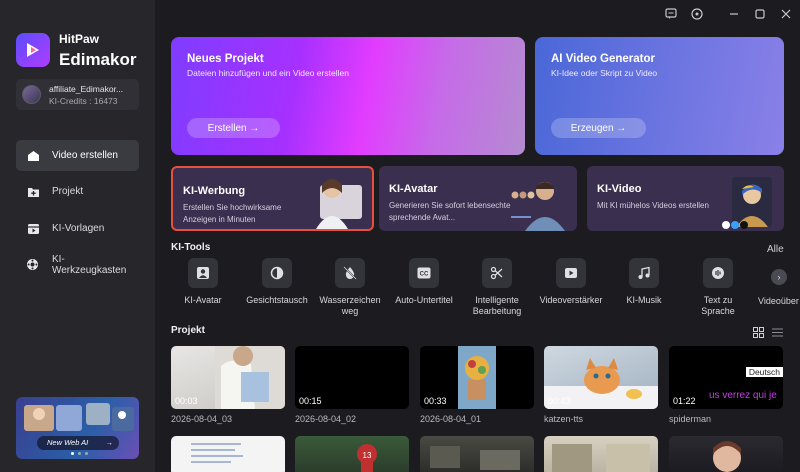 This screenshot has width=800, height=472. Describe the element at coordinates (764, 372) in the screenshot. I see `language-tag: Deutsch` at that location.